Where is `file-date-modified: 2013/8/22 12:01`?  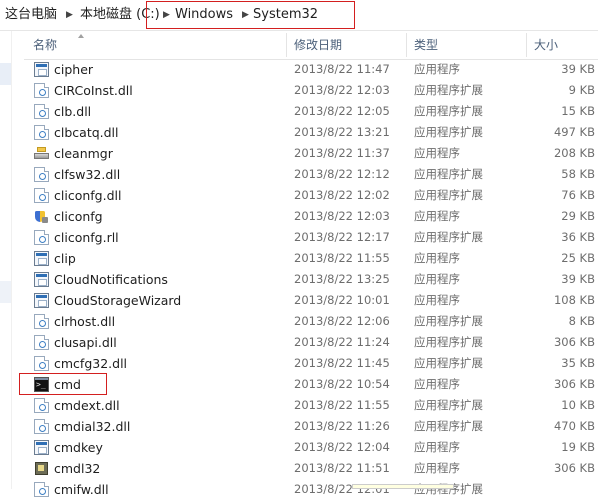 file-date-modified: 2013/8/22 12:01 is located at coordinates (342, 489).